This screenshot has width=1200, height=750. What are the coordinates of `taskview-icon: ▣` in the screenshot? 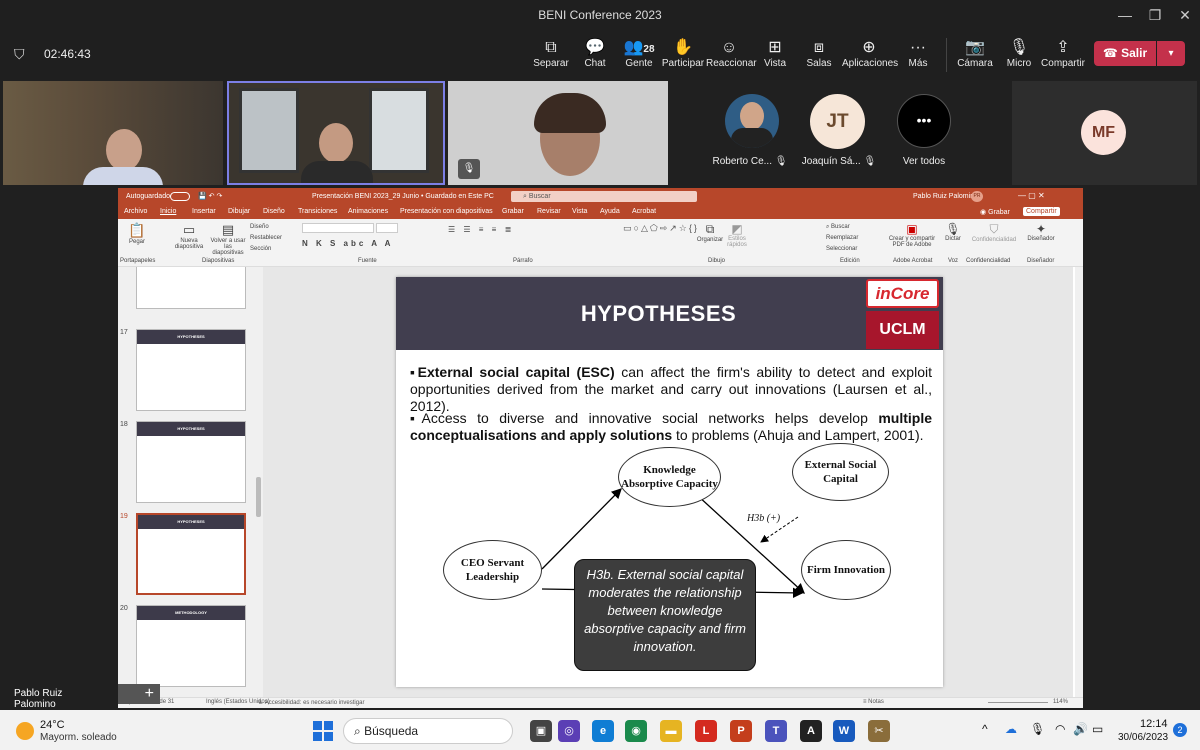 It's located at (541, 731).